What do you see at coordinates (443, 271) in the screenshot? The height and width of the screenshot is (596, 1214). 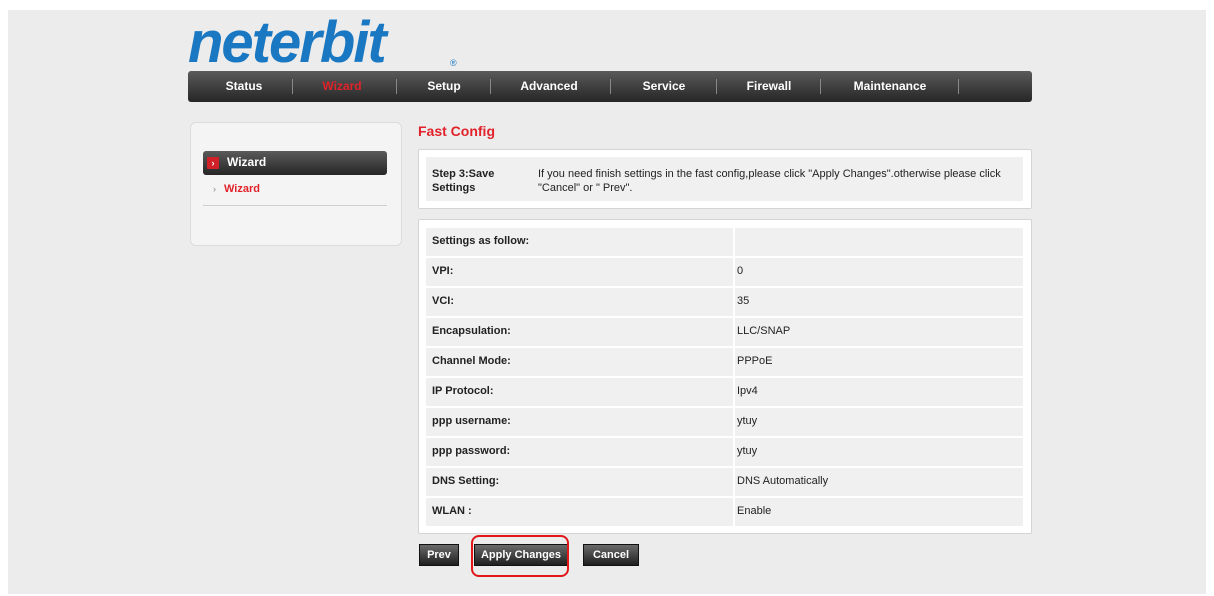 I see `row-label: VPI:` at bounding box center [443, 271].